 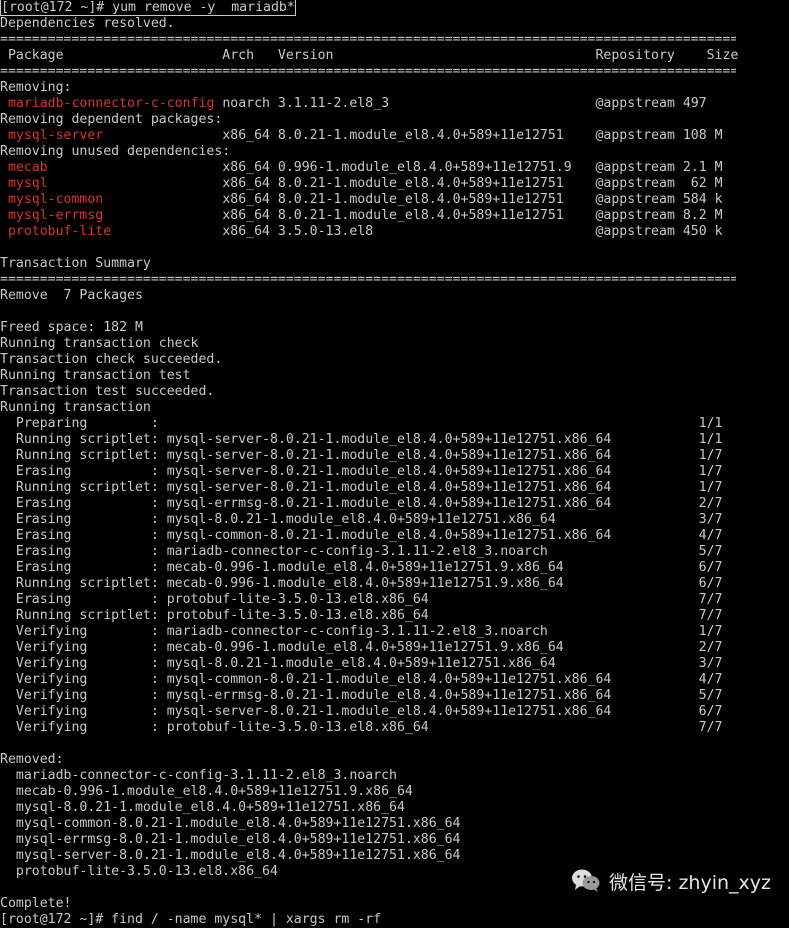 What do you see at coordinates (99, 343) in the screenshot?
I see `status-text: Running transaction check` at bounding box center [99, 343].